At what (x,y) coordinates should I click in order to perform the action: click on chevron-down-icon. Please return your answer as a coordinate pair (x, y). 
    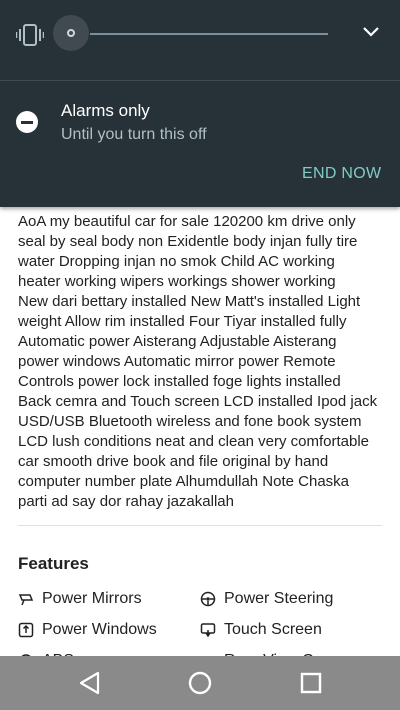
    Looking at the image, I should click on (371, 32).